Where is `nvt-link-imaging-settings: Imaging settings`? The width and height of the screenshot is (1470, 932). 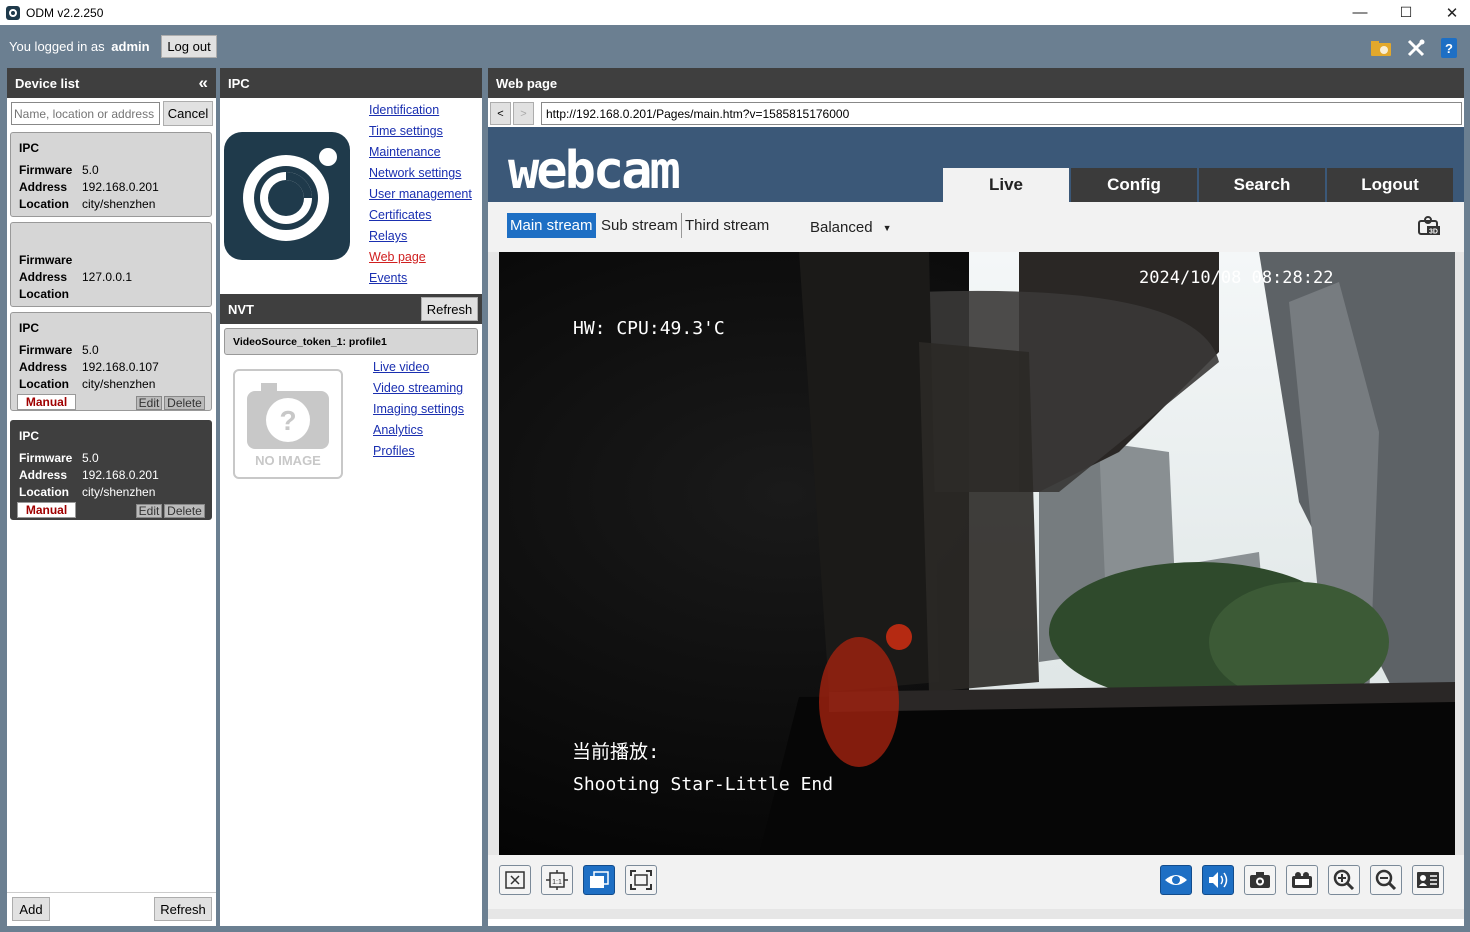
nvt-link-imaging-settings: Imaging settings is located at coordinates (418, 409).